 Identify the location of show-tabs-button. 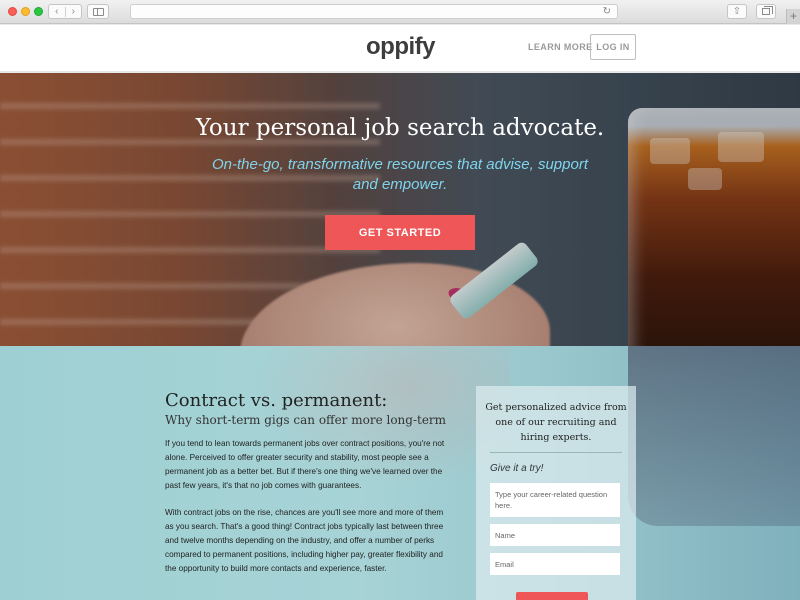
(766, 11).